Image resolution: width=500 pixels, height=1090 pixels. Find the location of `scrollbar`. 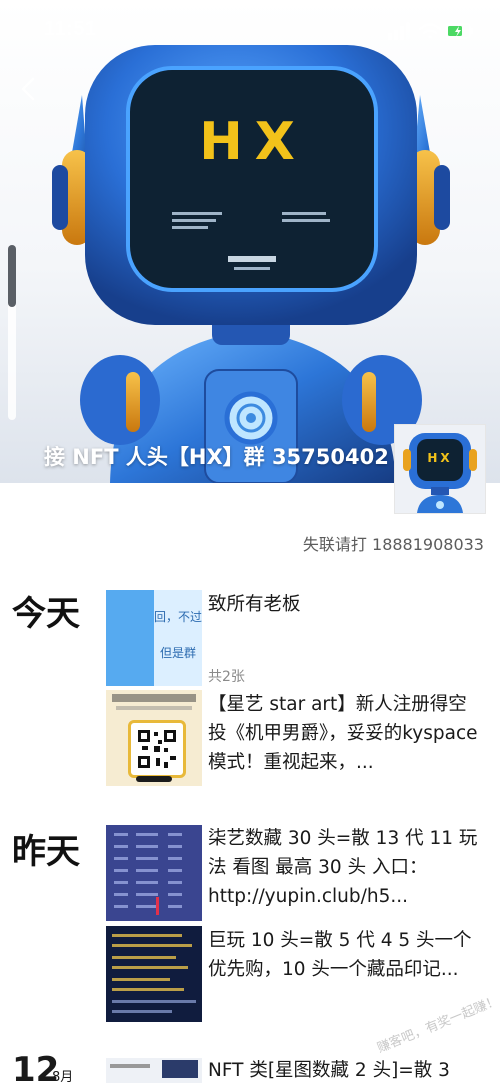

scrollbar is located at coordinates (12, 332).